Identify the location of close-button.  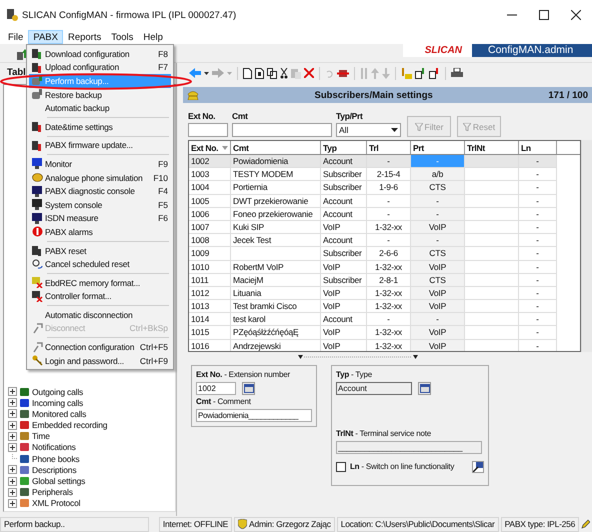
(576, 15).